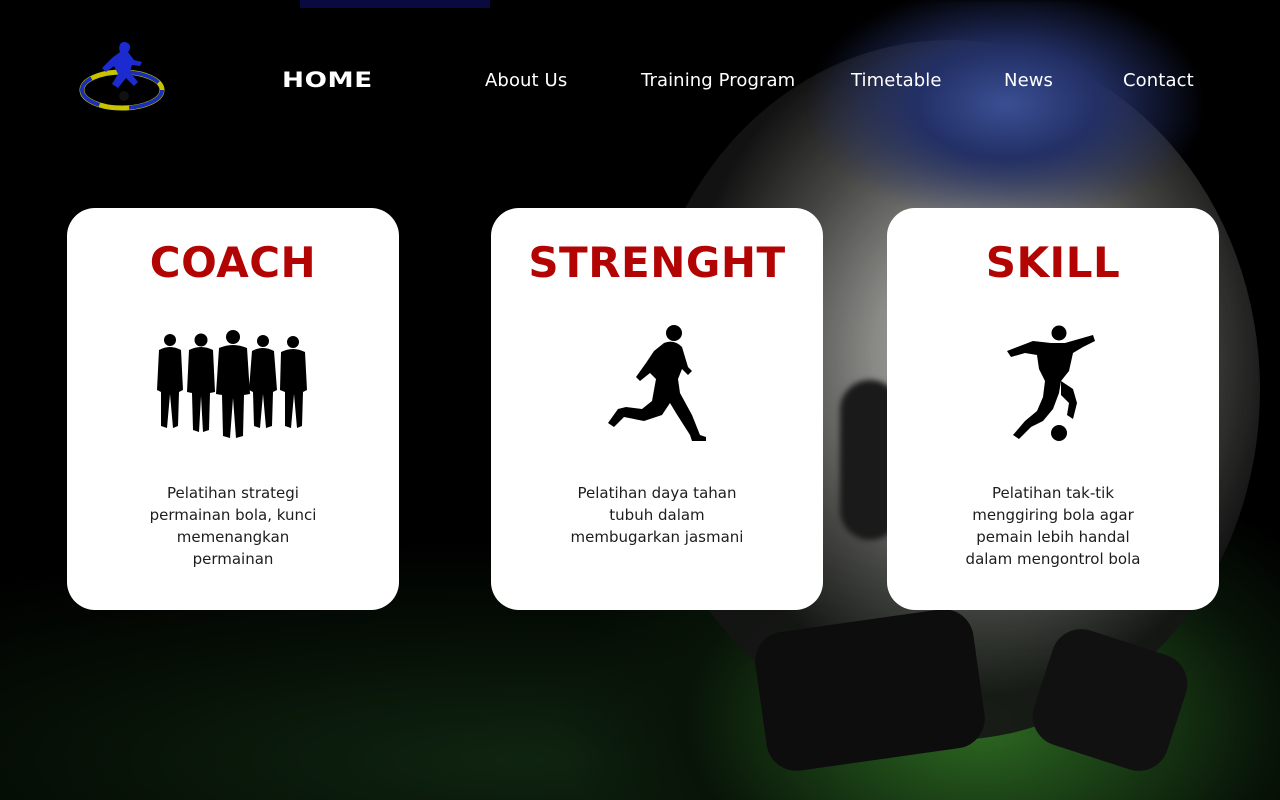 The width and height of the screenshot is (1280, 800). I want to click on running-player-icon, so click(657, 385).